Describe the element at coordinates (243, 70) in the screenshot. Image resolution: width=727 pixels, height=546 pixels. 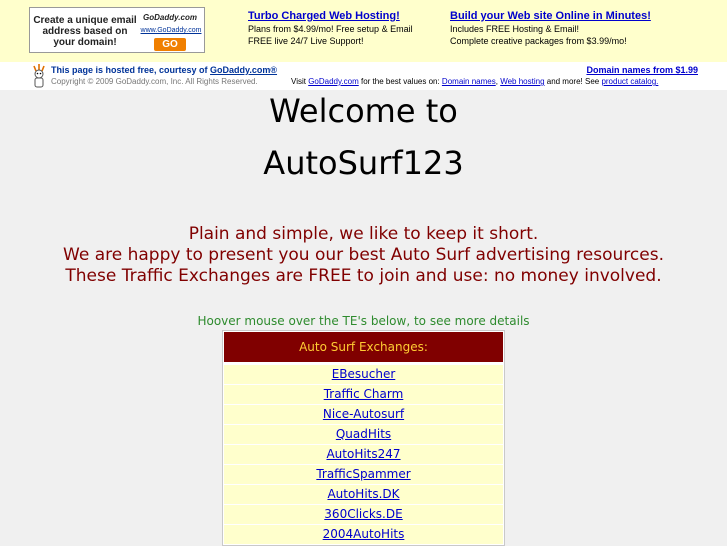
I see `godaddy-link: GoDaddy.com®` at that location.